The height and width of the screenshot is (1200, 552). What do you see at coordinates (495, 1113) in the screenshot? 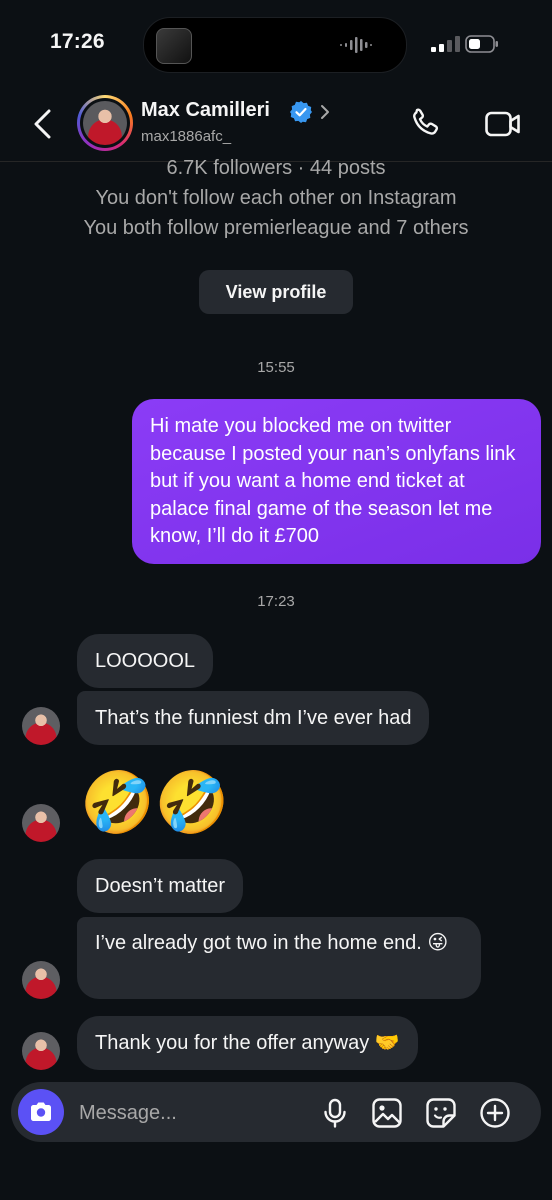
I see `add-icon` at bounding box center [495, 1113].